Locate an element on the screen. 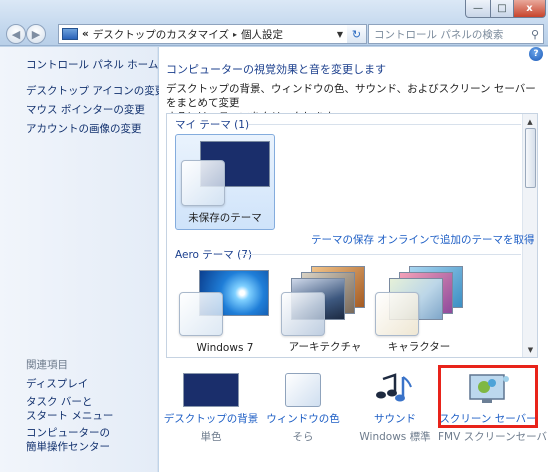 This screenshot has height=472, width=548. online-themes-link: オンラインで追加のテーマを取得 is located at coordinates (456, 239).